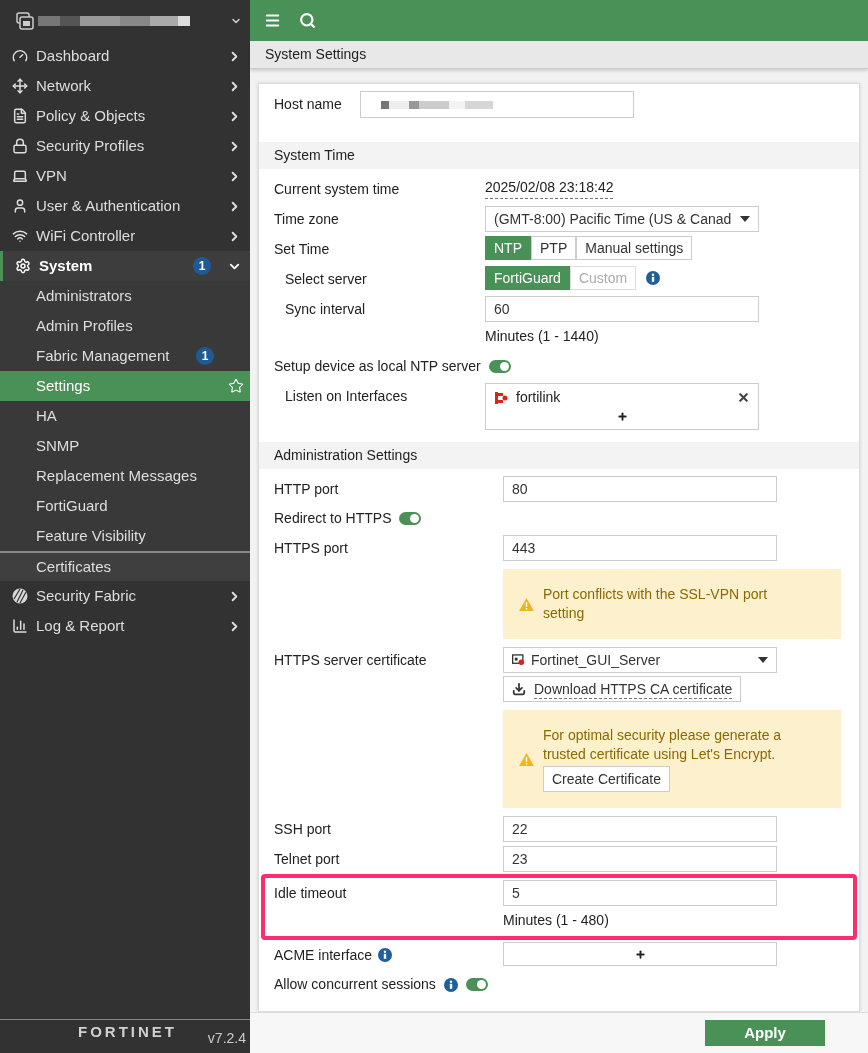 The width and height of the screenshot is (868, 1053). I want to click on field-label: Time zone, so click(306, 219).